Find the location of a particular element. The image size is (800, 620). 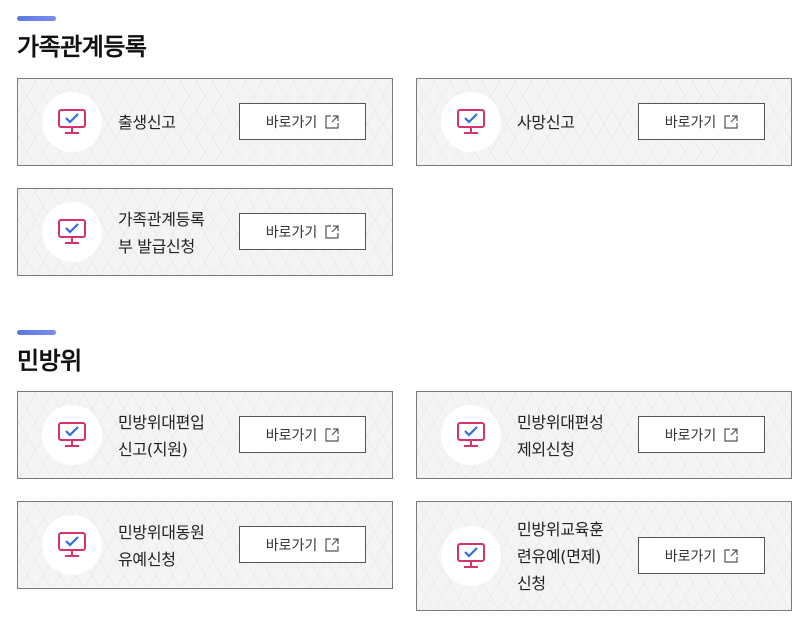

service-card-death-report: 사망신고 바로가기 is located at coordinates (604, 122).